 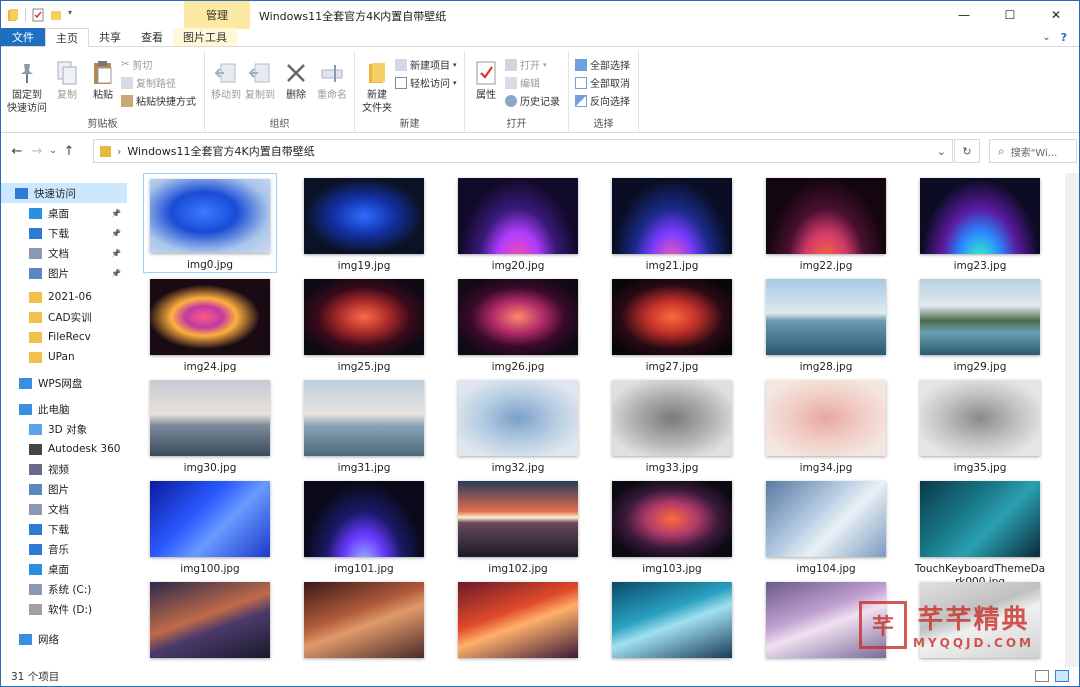 I want to click on sidebar-item: 音乐, so click(x=64, y=549).